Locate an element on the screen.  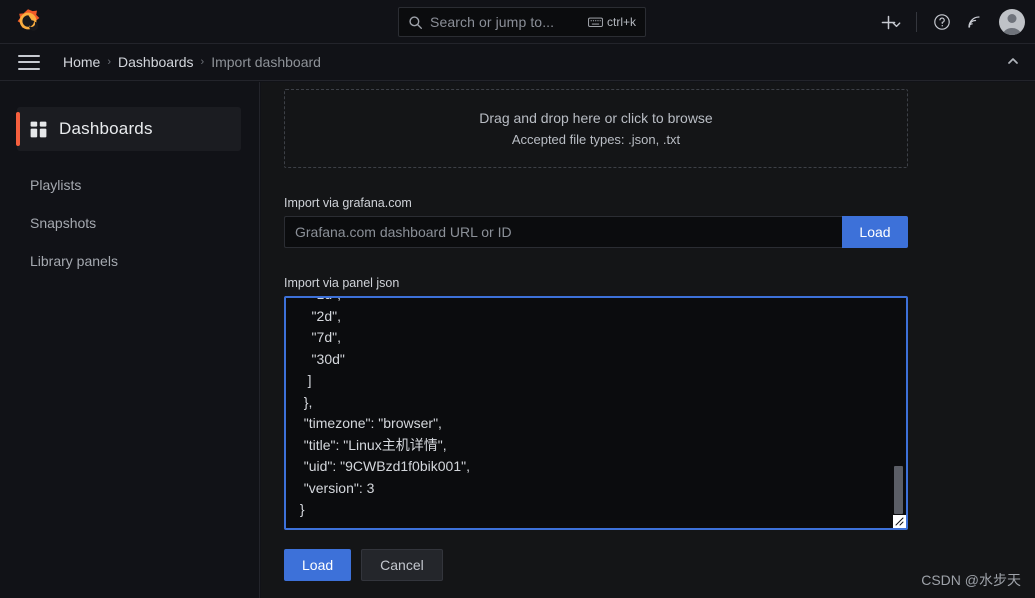
grafana-logo-button is located at coordinates (28, 22).